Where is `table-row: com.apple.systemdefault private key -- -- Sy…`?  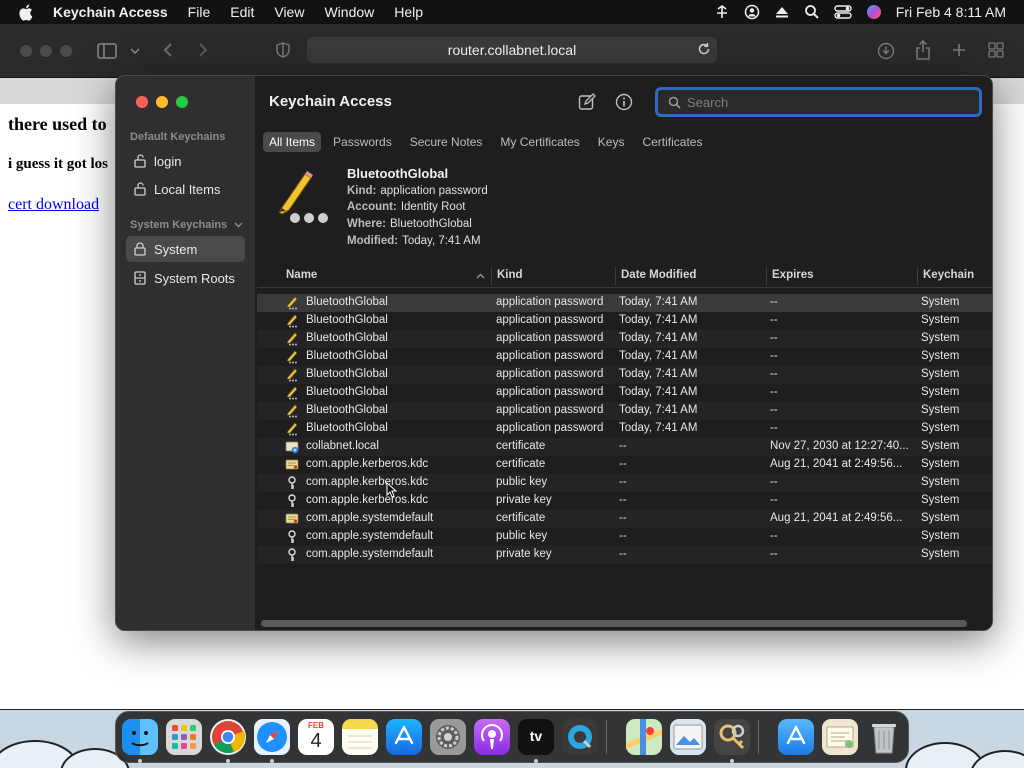 table-row: com.apple.systemdefault private key -- -- Sy… is located at coordinates (624, 555).